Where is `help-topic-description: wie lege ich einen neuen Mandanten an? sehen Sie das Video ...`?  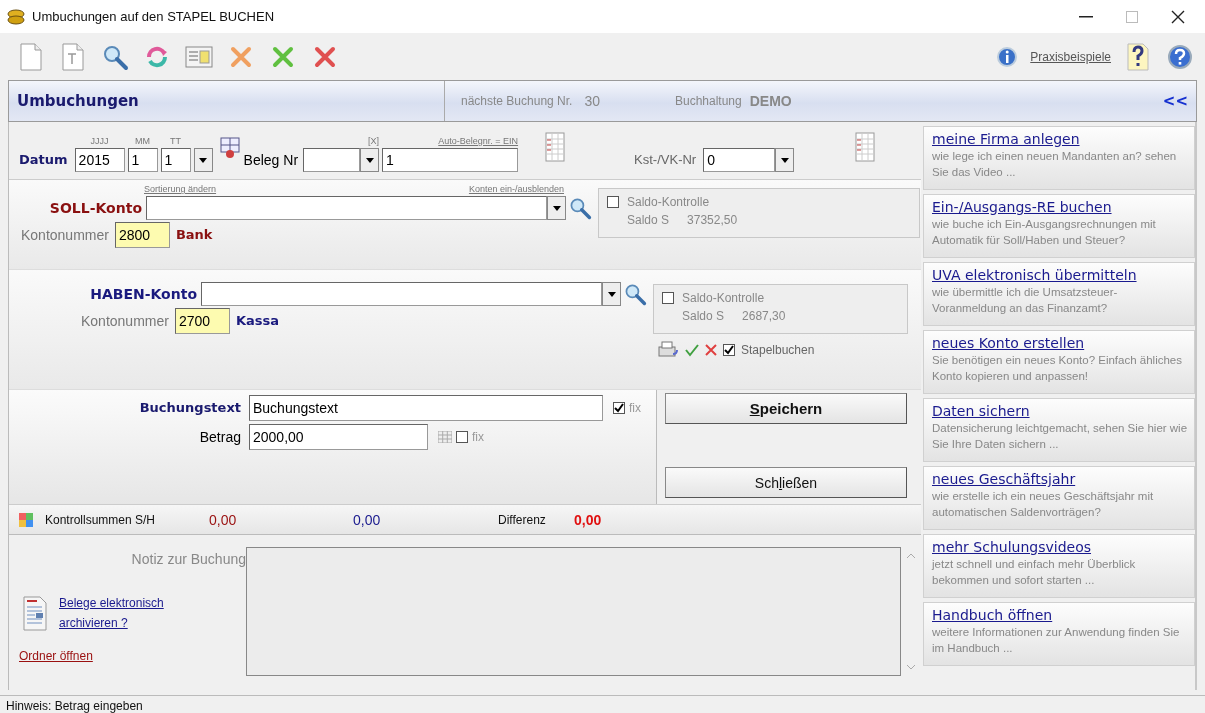 help-topic-description: wie lege ich einen neuen Mandanten an? sehen Sie das Video ... is located at coordinates (1055, 164).